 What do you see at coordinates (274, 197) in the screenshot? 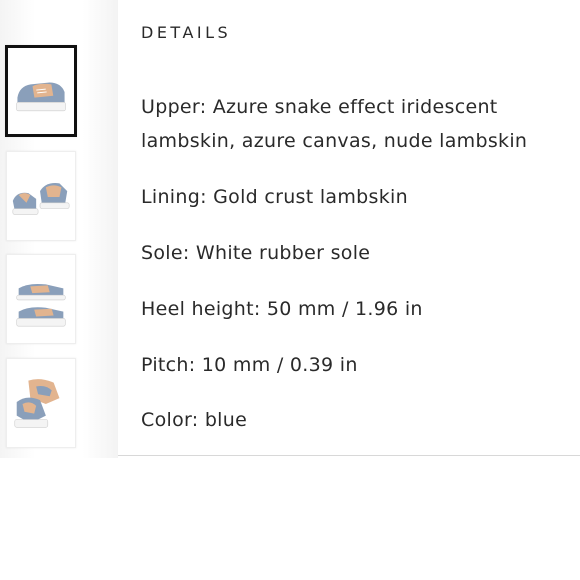
I see `spec-lining: Lining: Gold crust lambskin` at bounding box center [274, 197].